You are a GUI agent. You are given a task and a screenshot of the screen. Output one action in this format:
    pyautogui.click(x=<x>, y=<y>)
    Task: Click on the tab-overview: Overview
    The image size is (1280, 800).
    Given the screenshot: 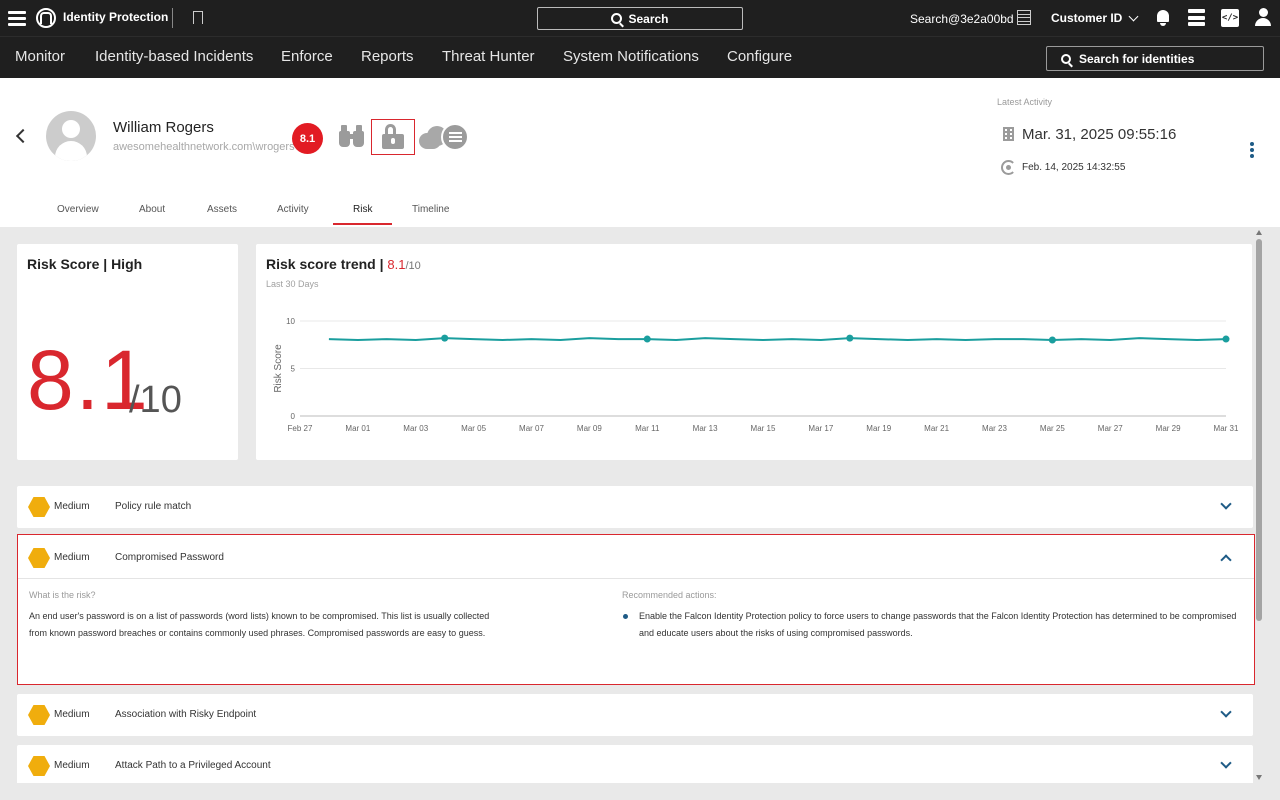 What is the action you would take?
    pyautogui.click(x=78, y=209)
    